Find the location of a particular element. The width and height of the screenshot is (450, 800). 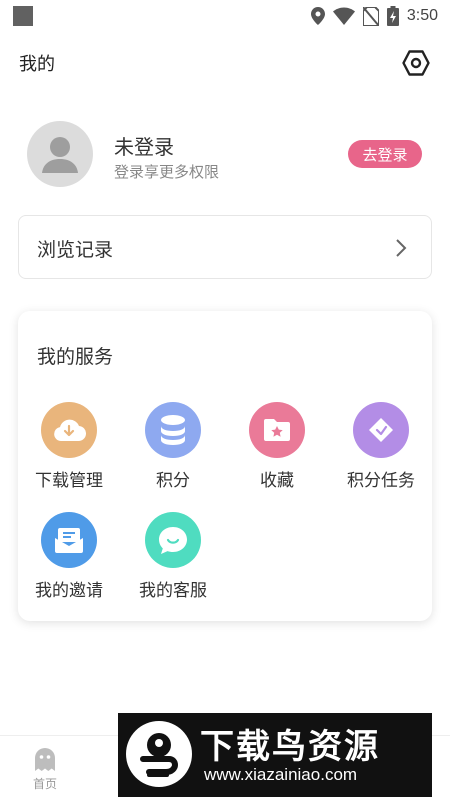

watermark-url: www.xiazainiao.com is located at coordinates (281, 774).